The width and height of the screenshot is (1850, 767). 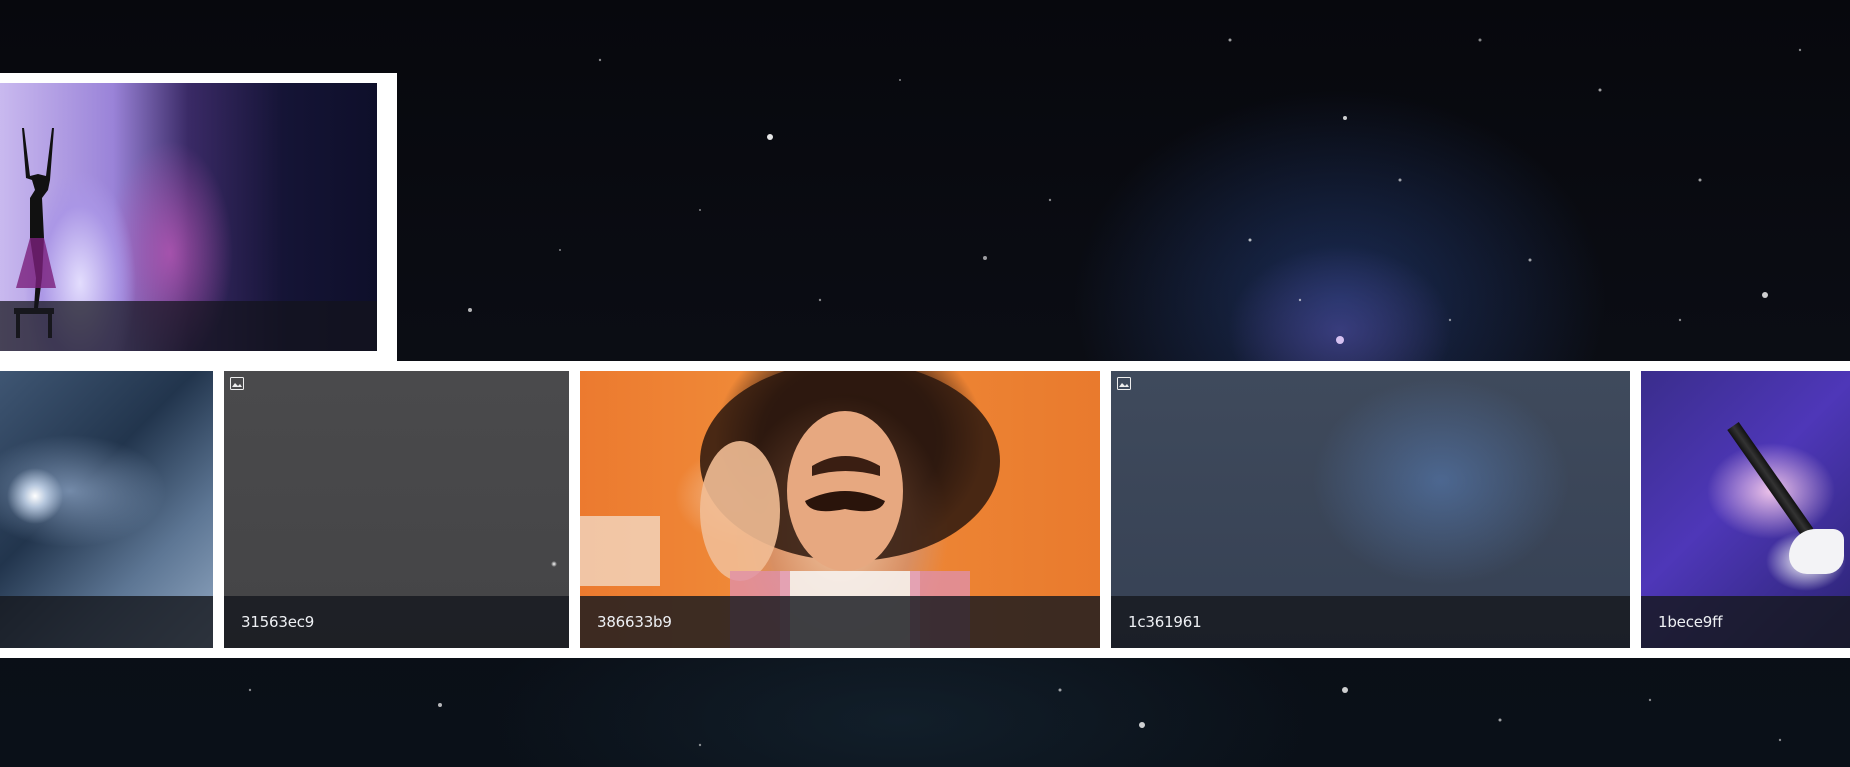 What do you see at coordinates (634, 622) in the screenshot?
I see `tile-id: 386633b9` at bounding box center [634, 622].